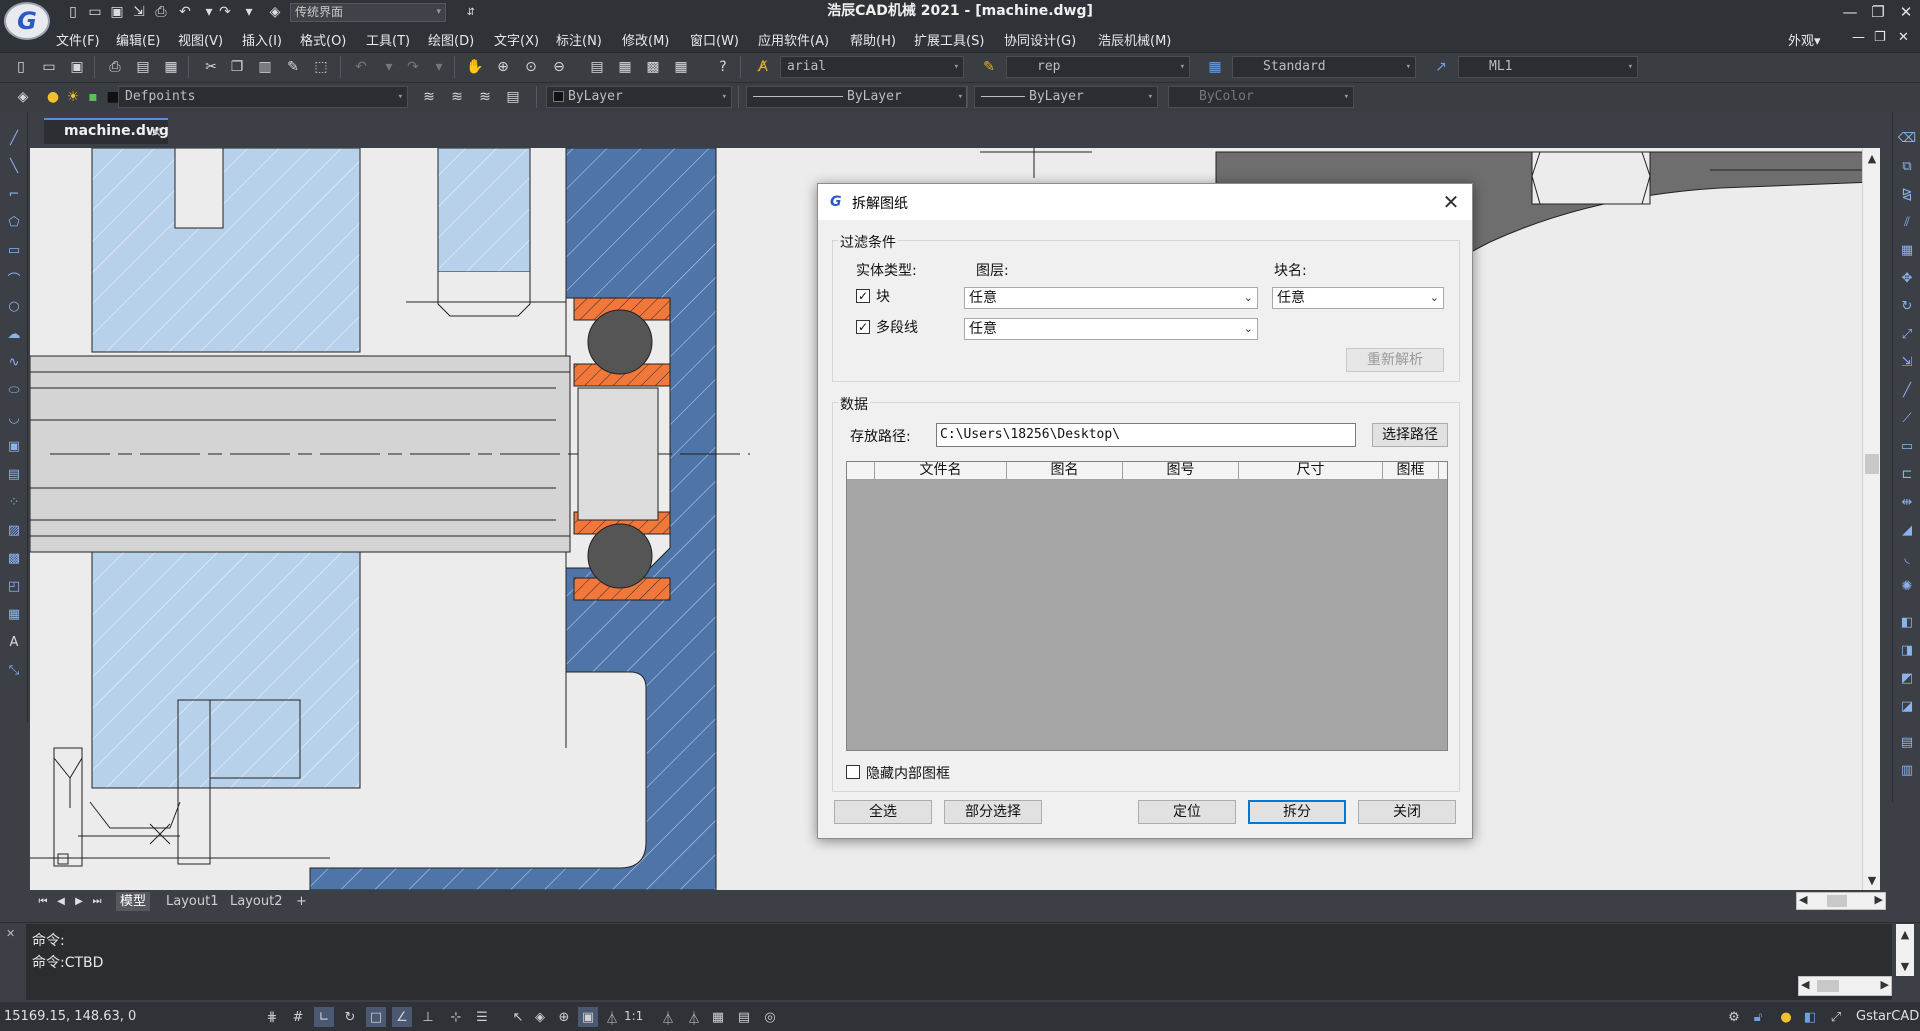  Describe the element at coordinates (1885, 984) in the screenshot. I see `scroll-right-icon: ▶` at that location.